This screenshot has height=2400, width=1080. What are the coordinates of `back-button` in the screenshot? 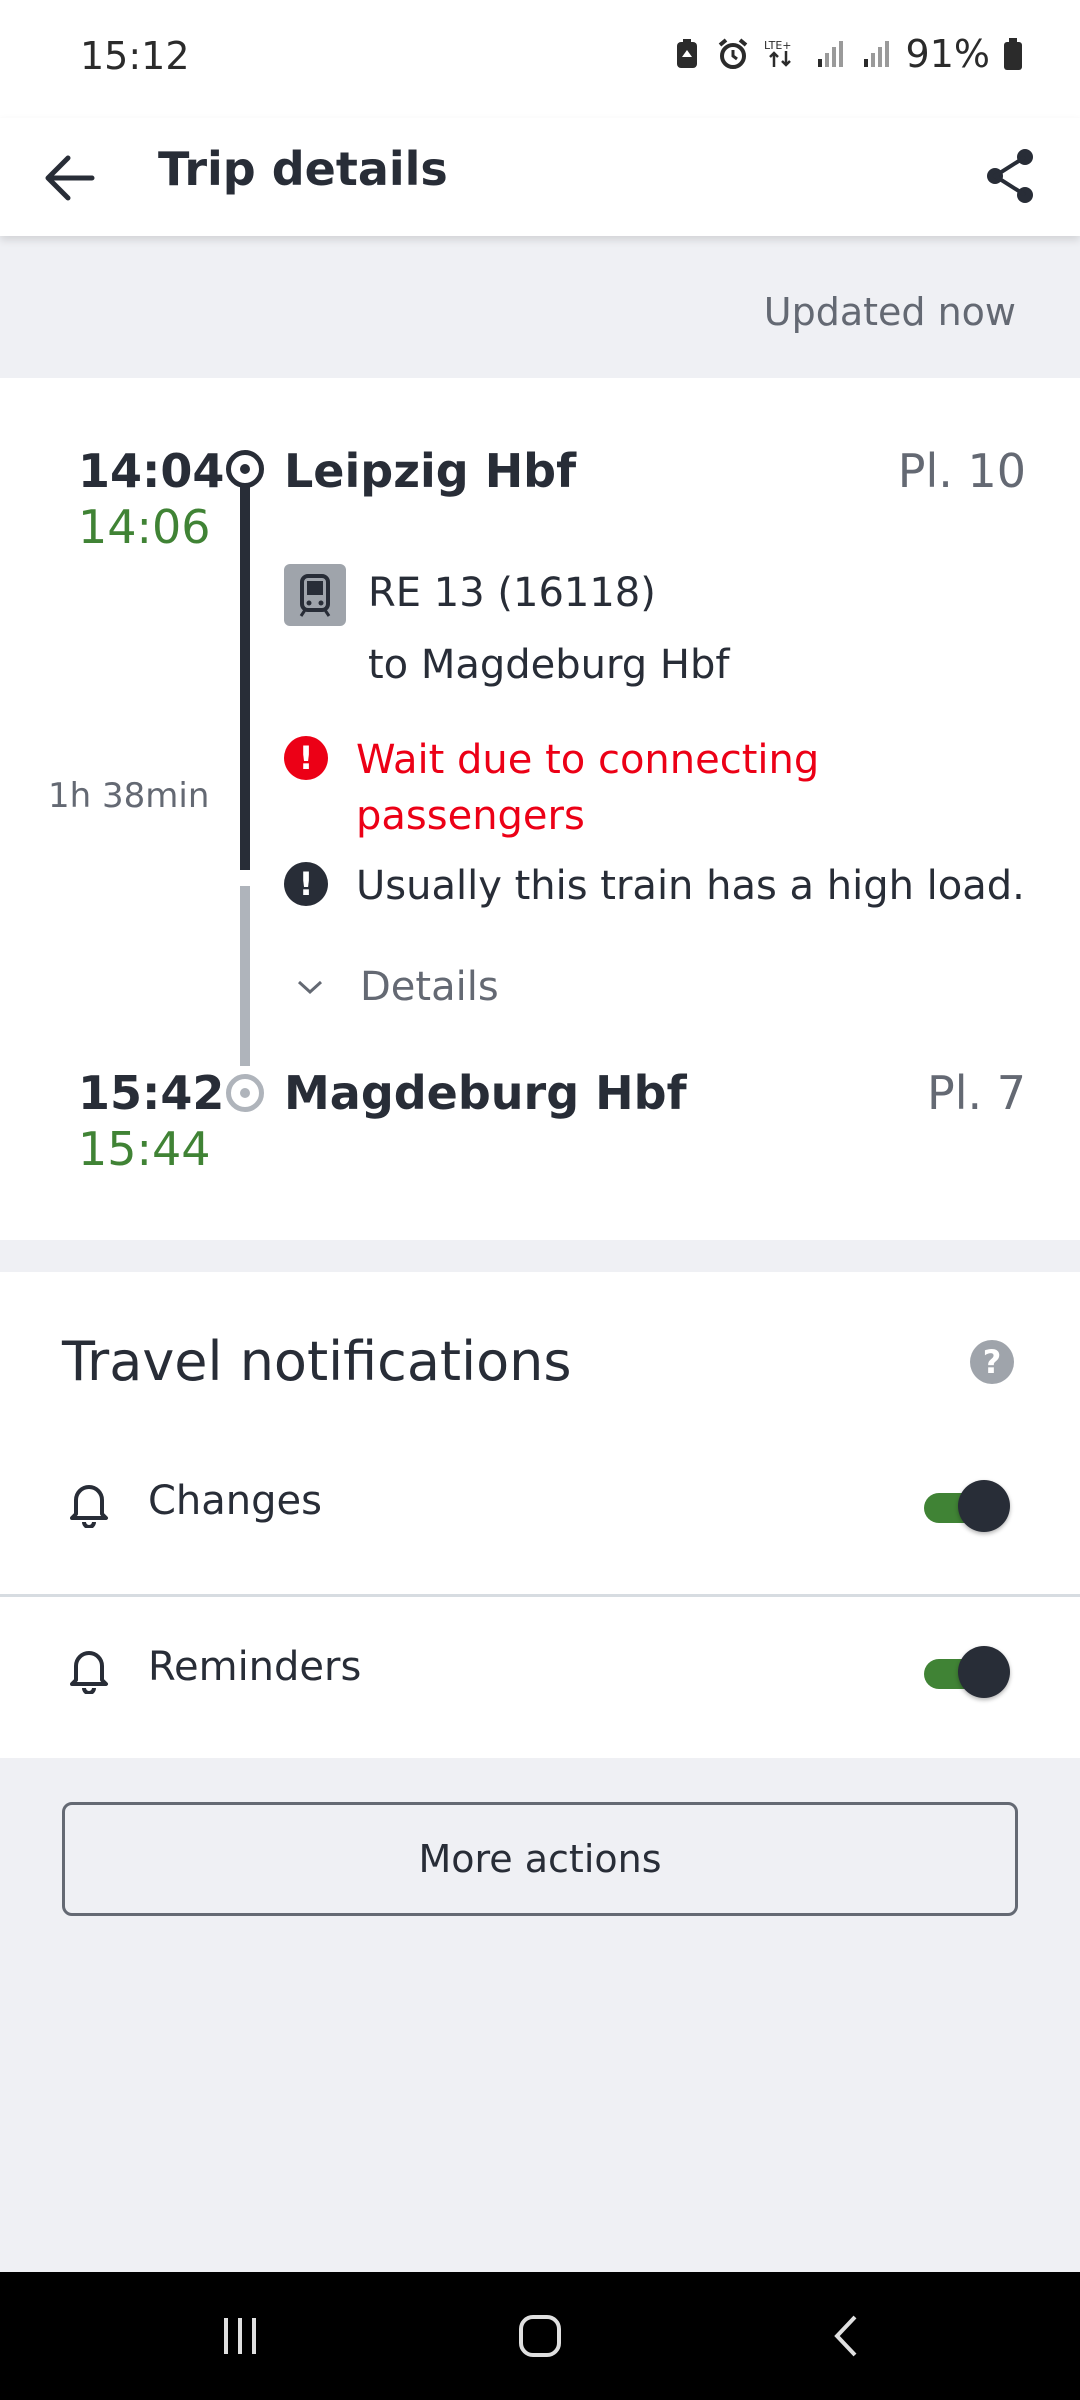 It's located at (70, 178).